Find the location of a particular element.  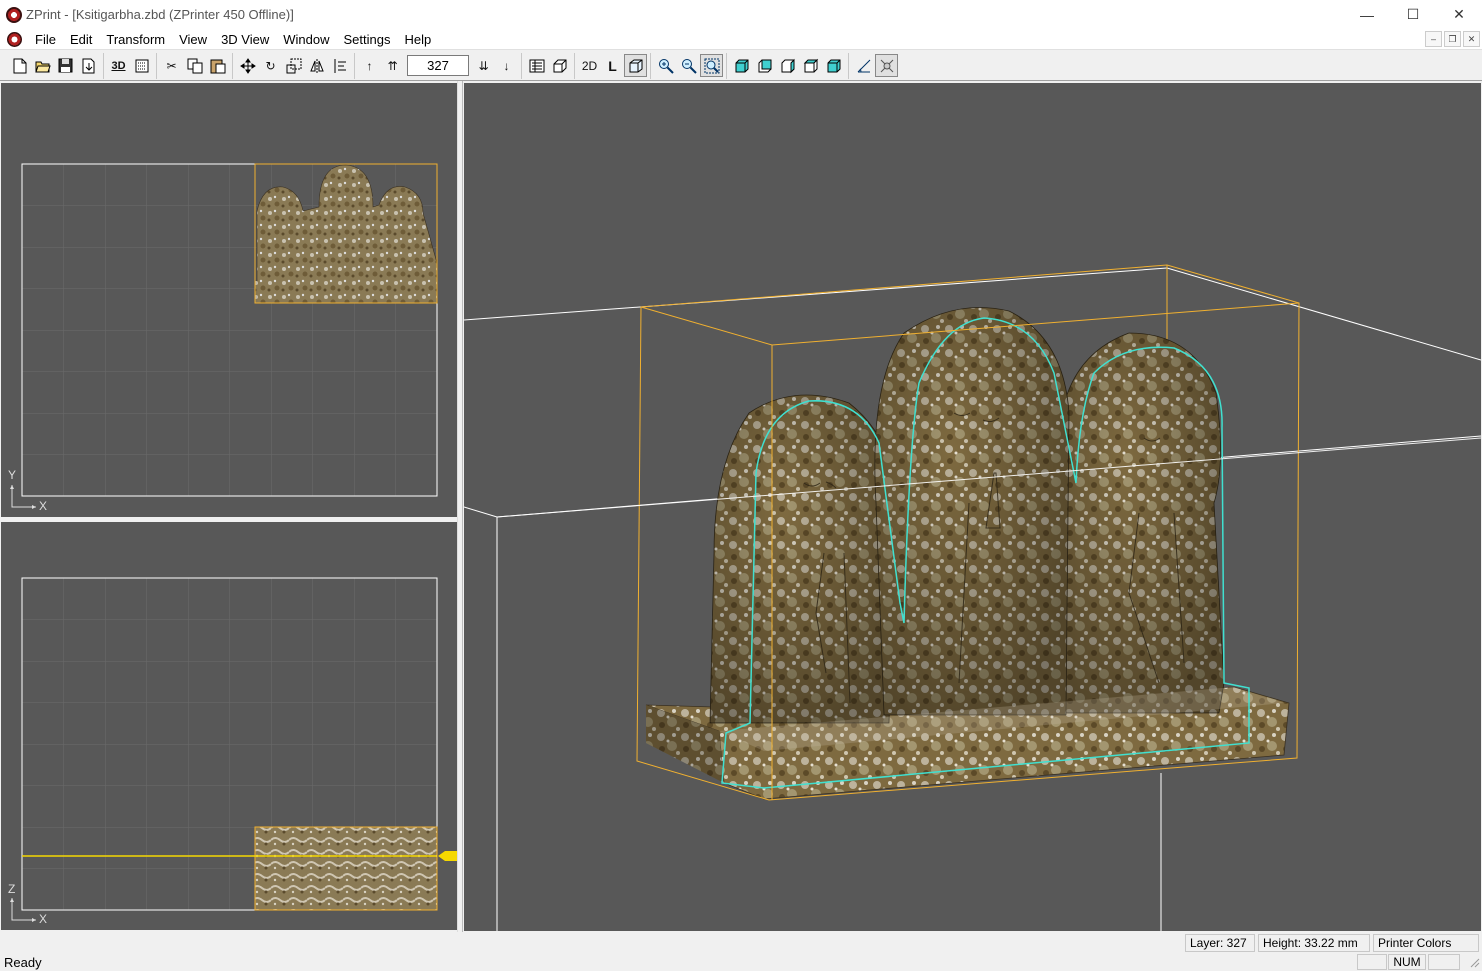

front-view-canvas is located at coordinates (239, 744).